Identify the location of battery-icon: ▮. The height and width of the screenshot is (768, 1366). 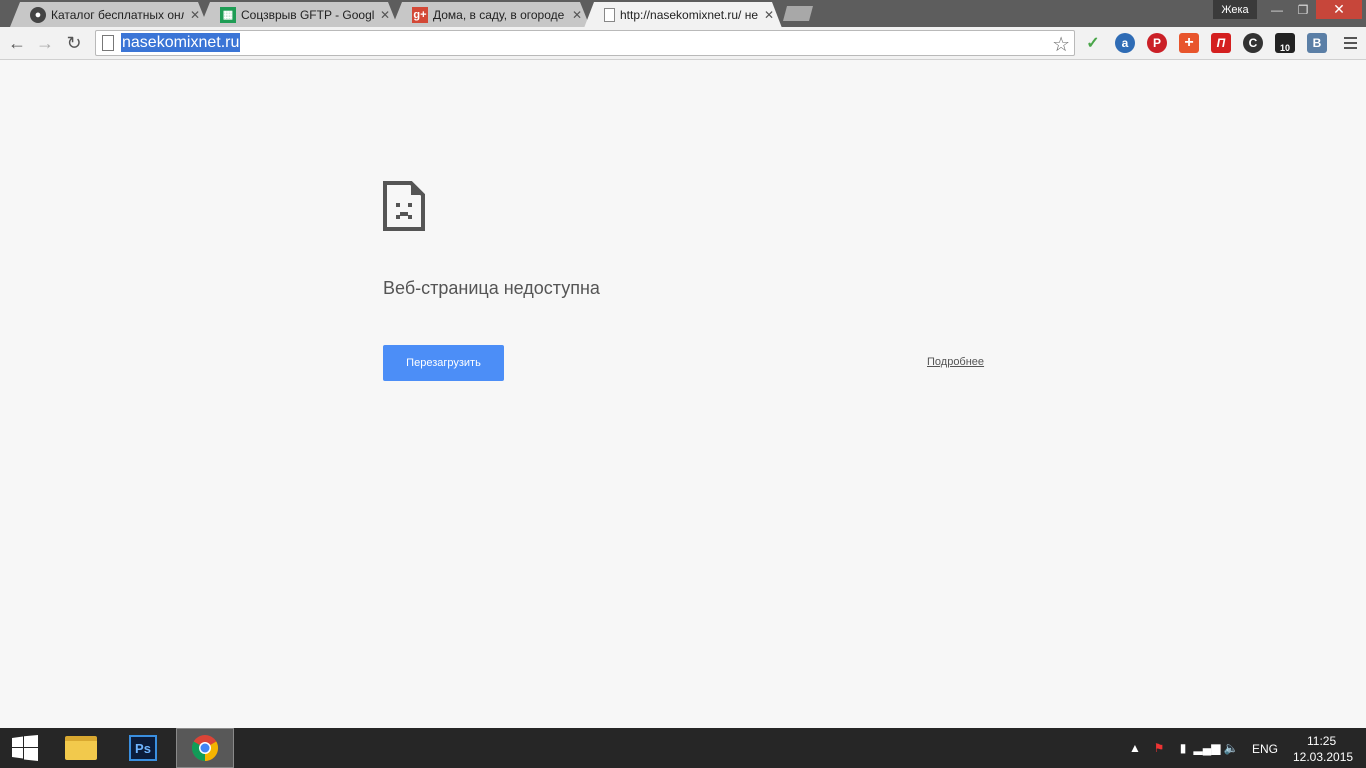
(1183, 748).